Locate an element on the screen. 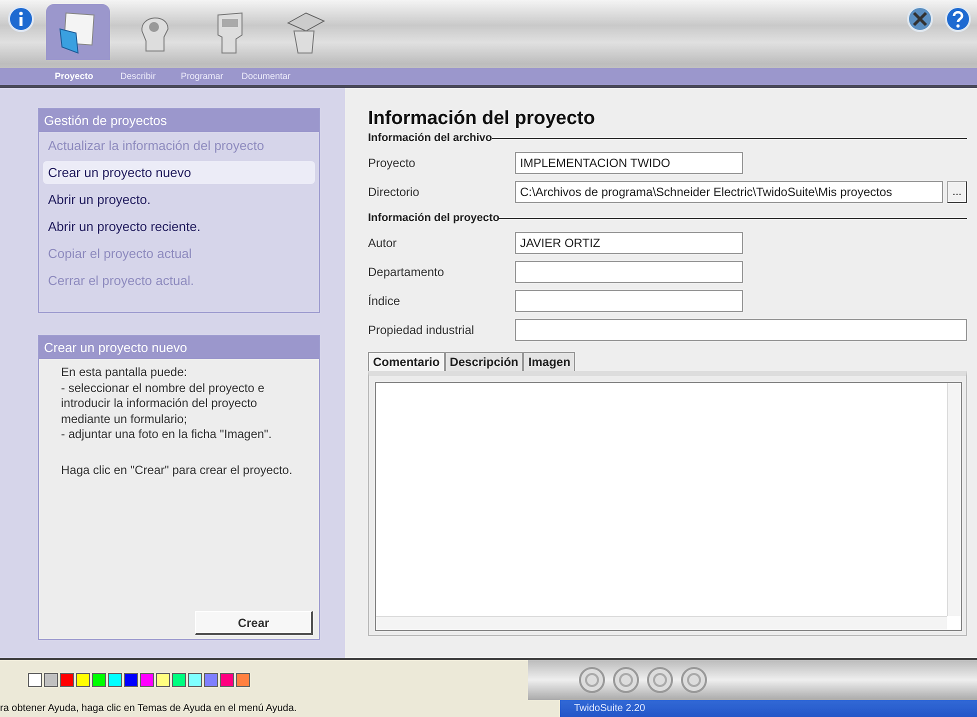 The height and width of the screenshot is (717, 977). task-menu-item: Abrir un proyecto. is located at coordinates (179, 199).